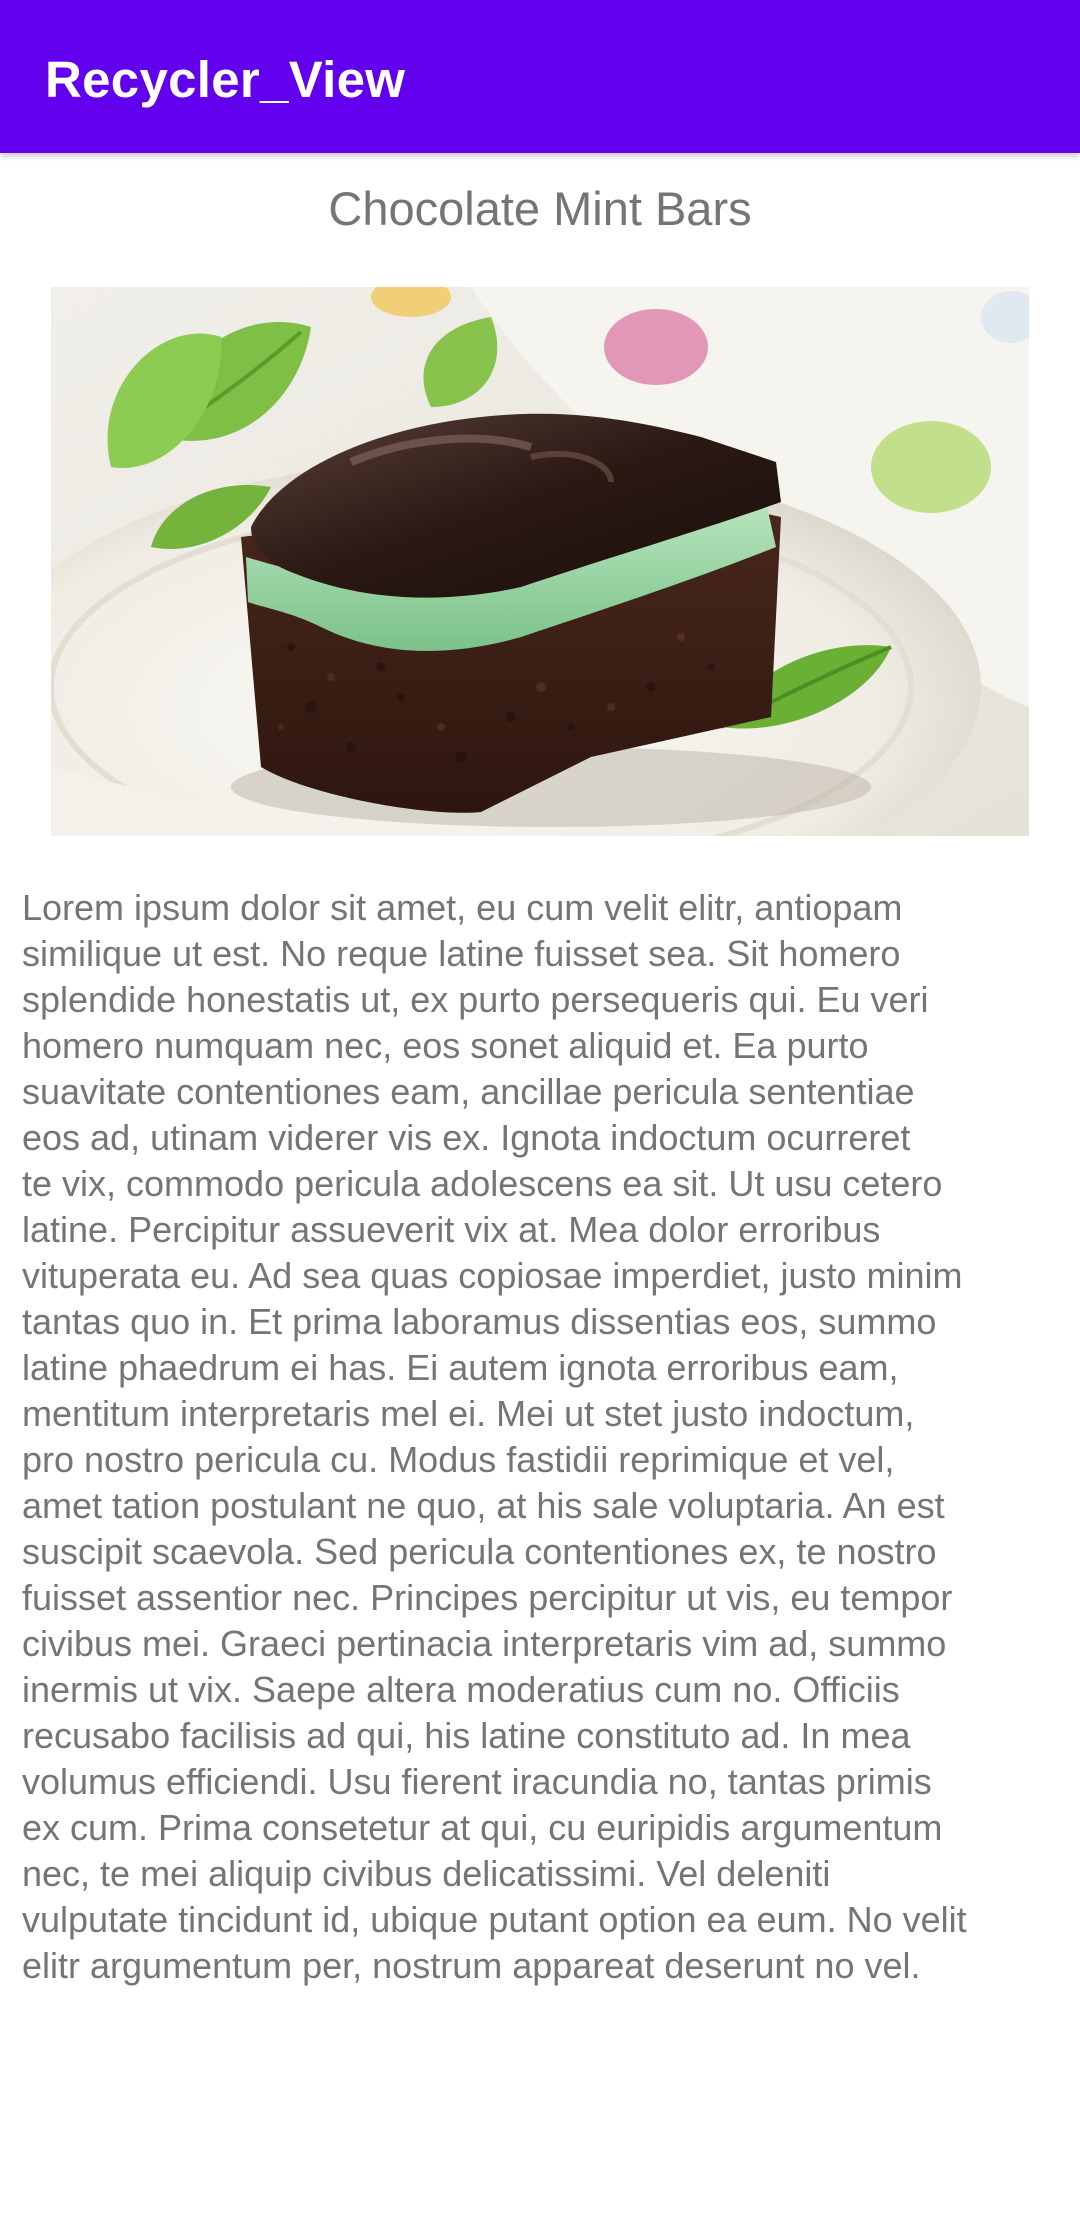 The height and width of the screenshot is (2220, 1080). Describe the element at coordinates (540, 208) in the screenshot. I see `recipe-title: Chocolate Mint Bars` at that location.